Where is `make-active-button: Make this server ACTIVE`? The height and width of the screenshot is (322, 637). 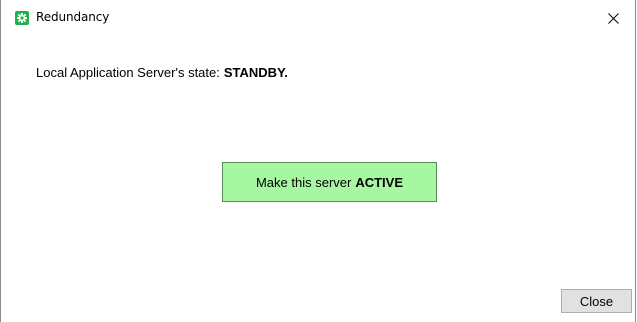
make-active-button: Make this server ACTIVE is located at coordinates (329, 182).